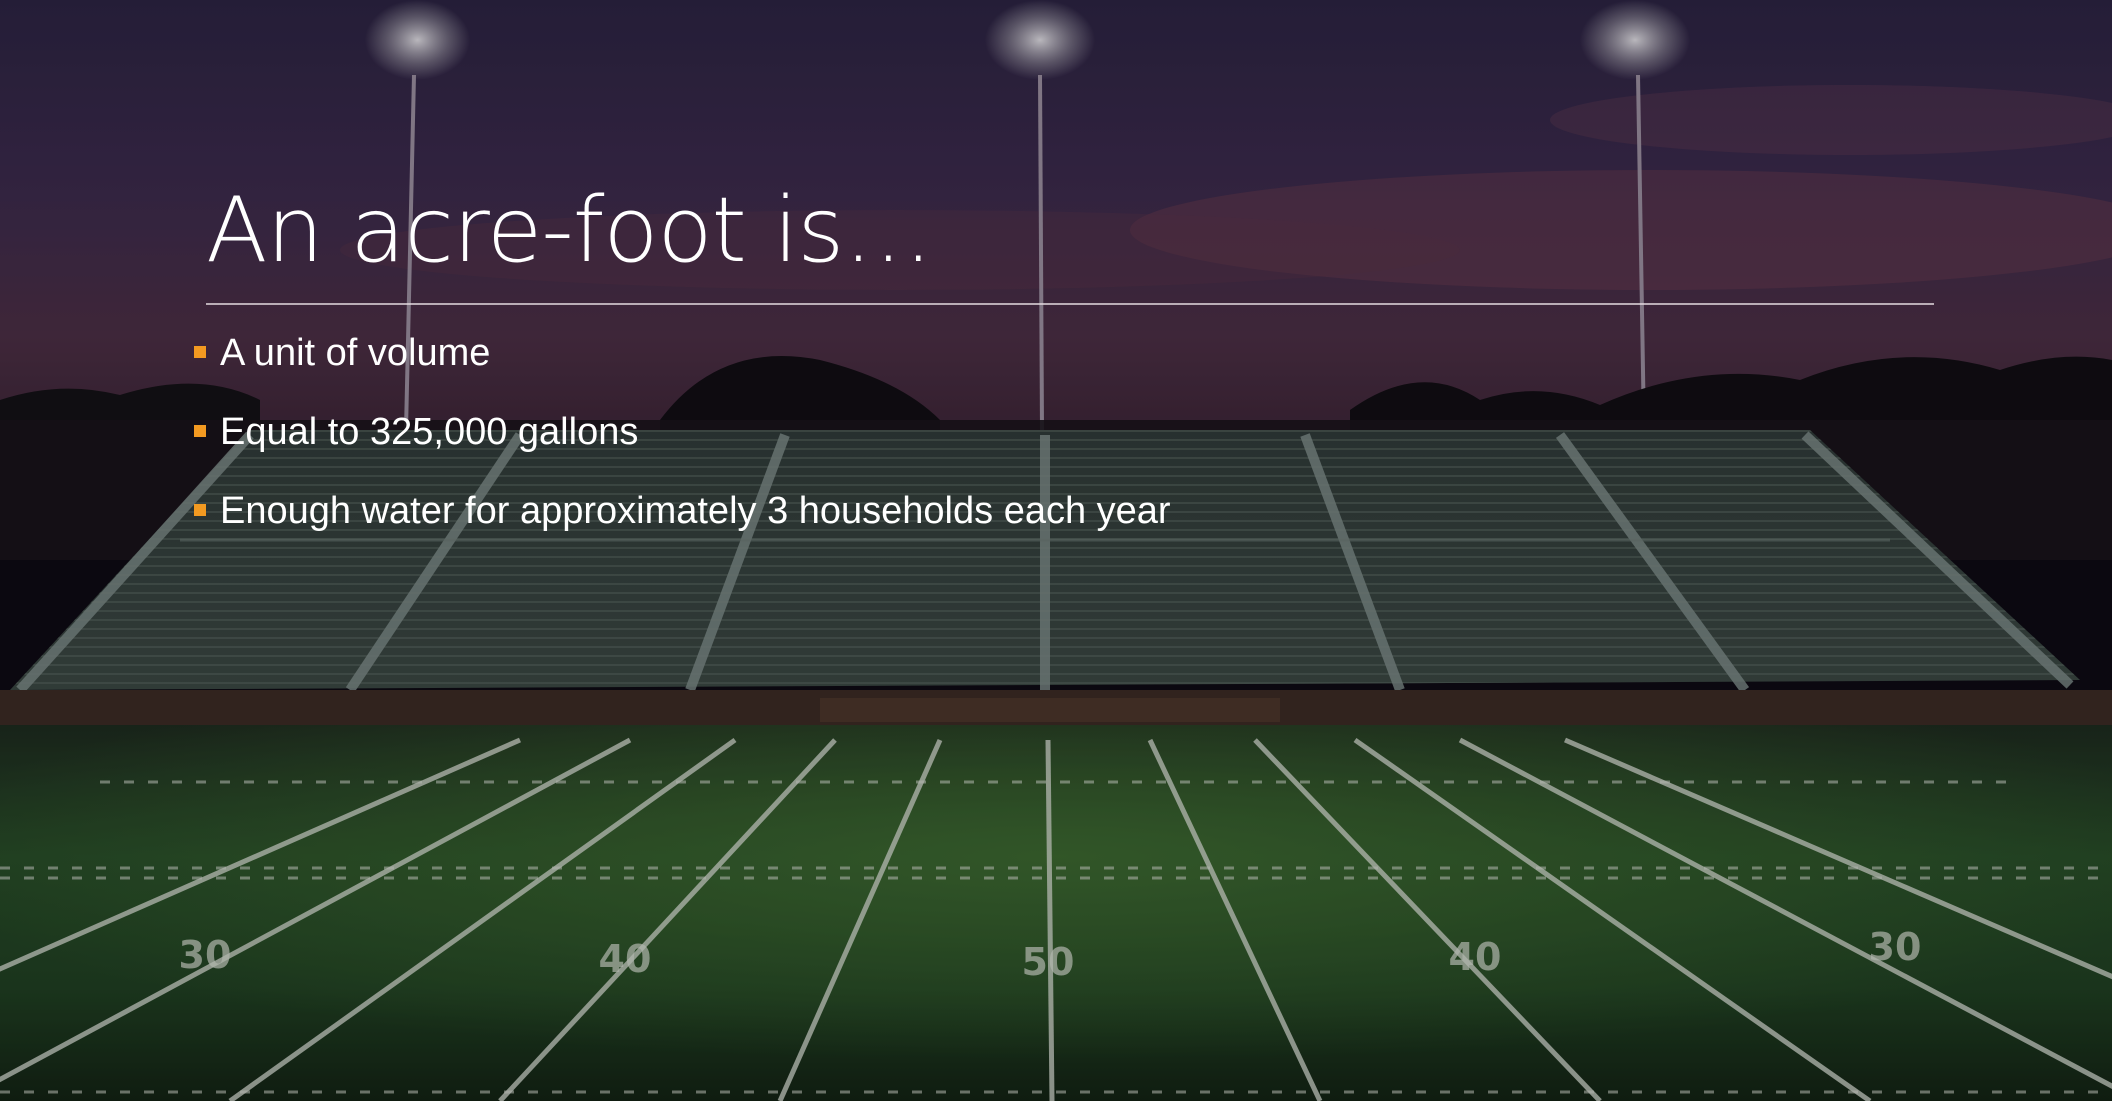 The height and width of the screenshot is (1101, 2112). What do you see at coordinates (429, 432) in the screenshot?
I see `bullet-text: Equal to 325,000 gallons` at bounding box center [429, 432].